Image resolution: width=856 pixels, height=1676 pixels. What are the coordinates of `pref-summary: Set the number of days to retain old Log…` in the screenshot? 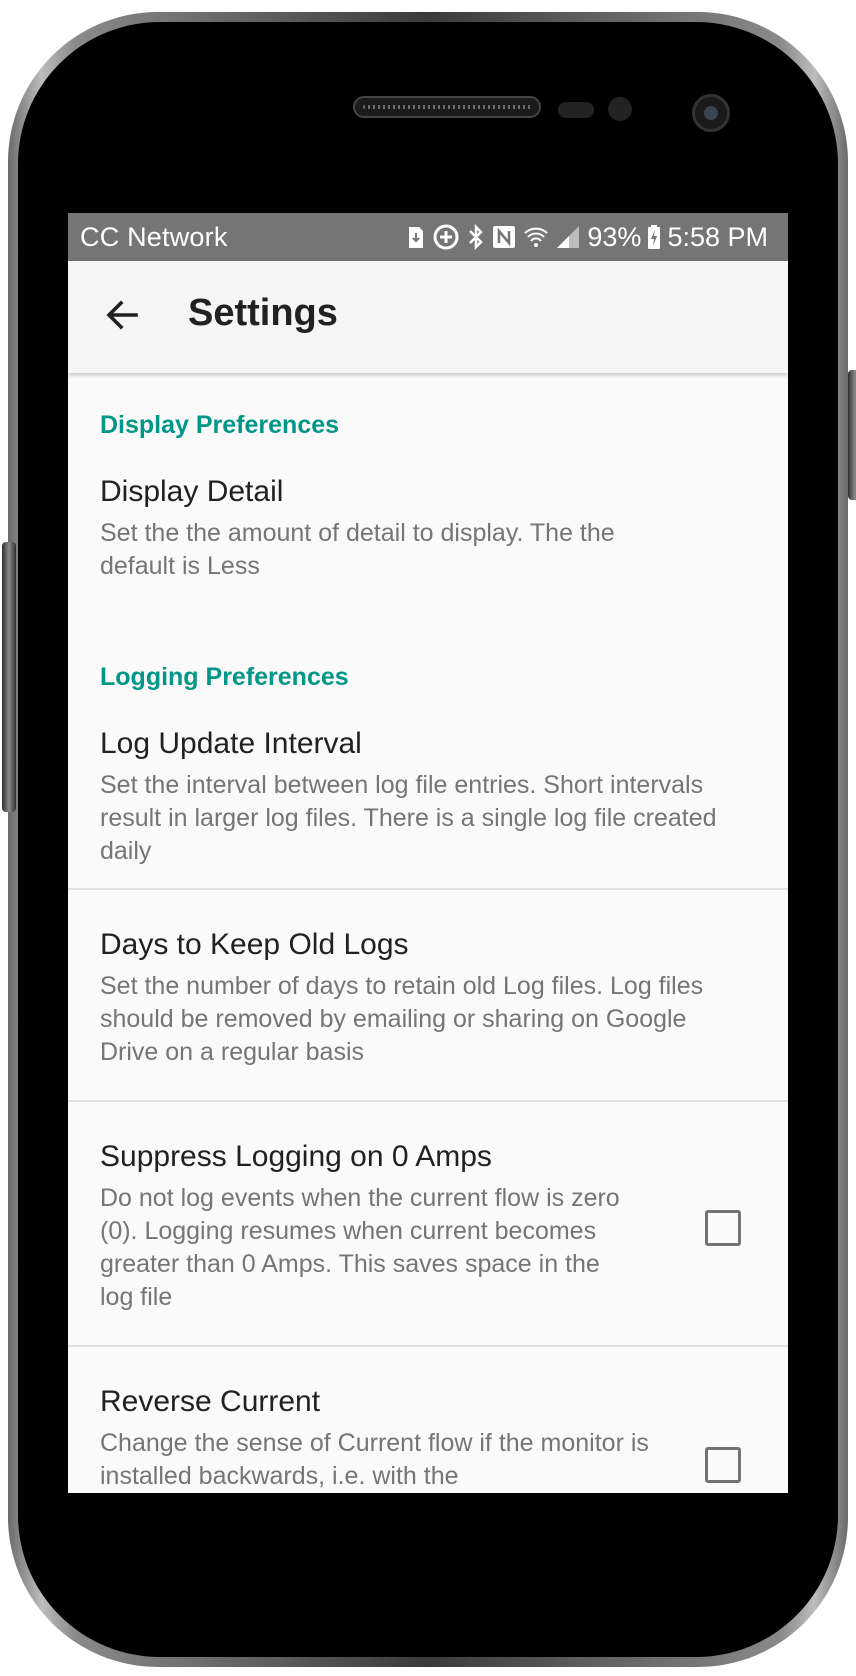 It's located at (402, 1019).